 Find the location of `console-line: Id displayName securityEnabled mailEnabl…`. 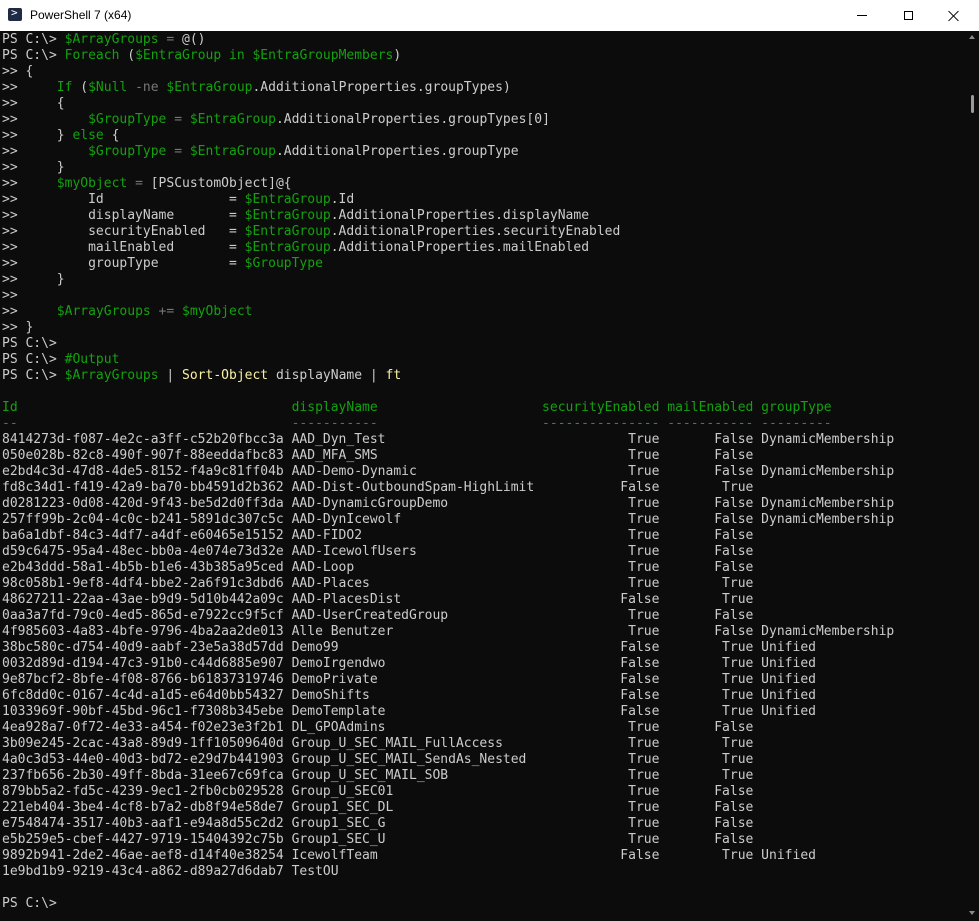

console-line: Id displayName securityEnabled mailEnabl… is located at coordinates (482, 408).